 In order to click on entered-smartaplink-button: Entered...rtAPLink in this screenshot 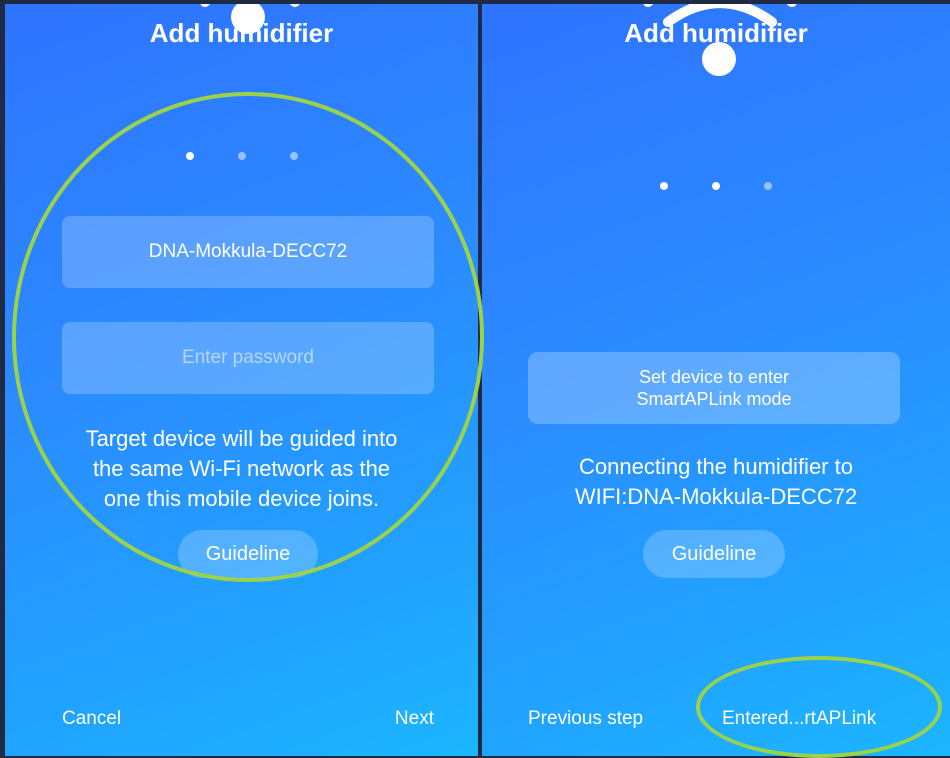, I will do `click(799, 719)`.